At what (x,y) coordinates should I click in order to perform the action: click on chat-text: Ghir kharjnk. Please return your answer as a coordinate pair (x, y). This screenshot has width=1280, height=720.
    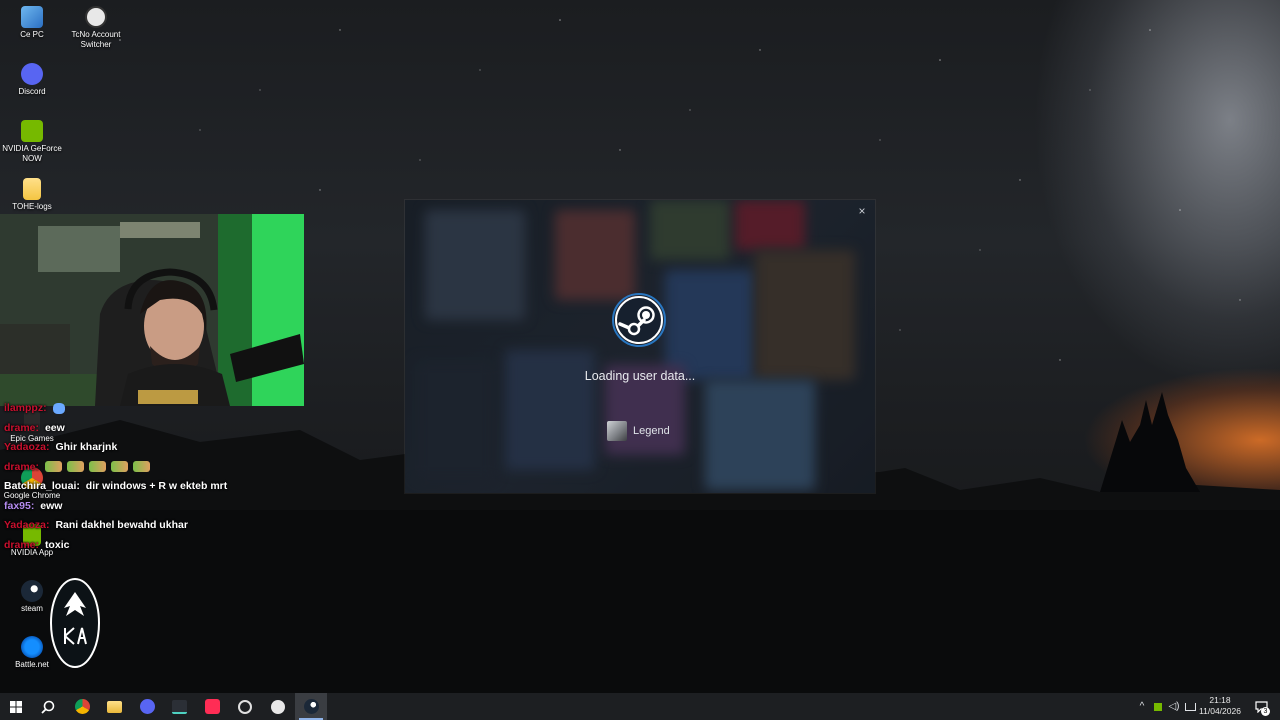
    Looking at the image, I should click on (86, 447).